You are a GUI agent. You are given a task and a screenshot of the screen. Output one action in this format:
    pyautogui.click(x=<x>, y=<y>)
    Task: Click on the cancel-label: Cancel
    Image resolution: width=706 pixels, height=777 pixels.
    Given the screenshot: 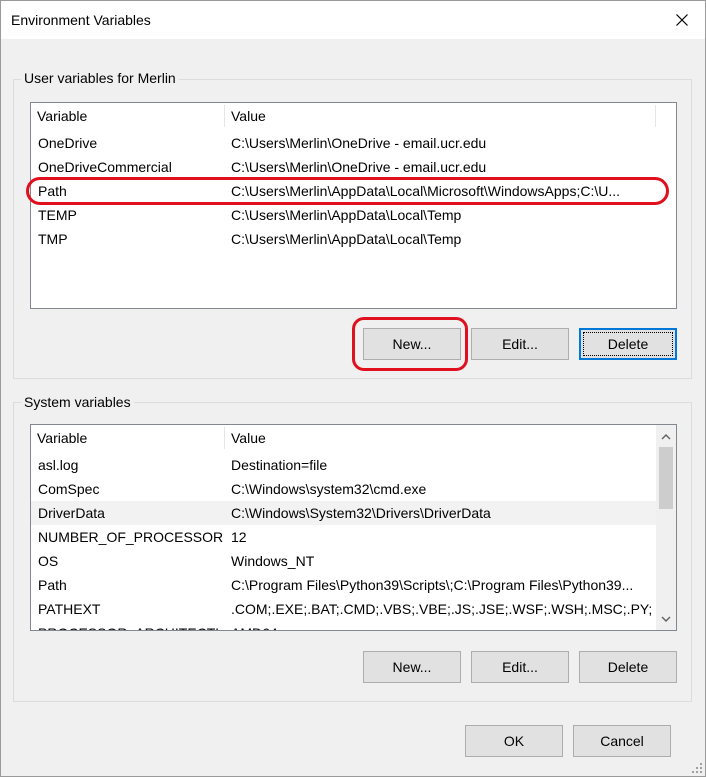 What is the action you would take?
    pyautogui.click(x=622, y=741)
    